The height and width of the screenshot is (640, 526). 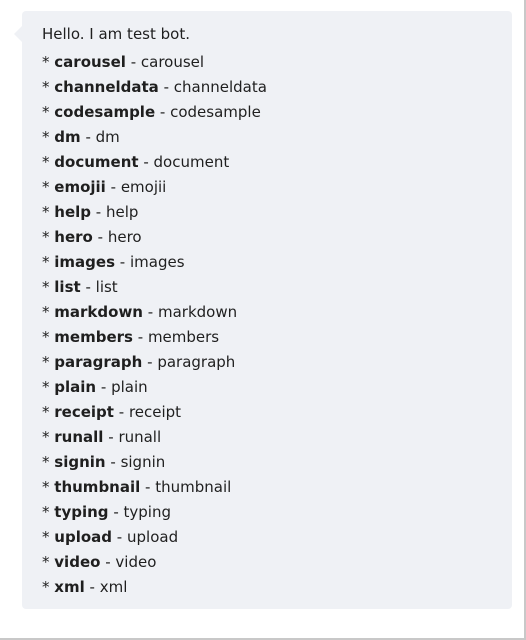 I want to click on command-name: paragraph, so click(x=98, y=362).